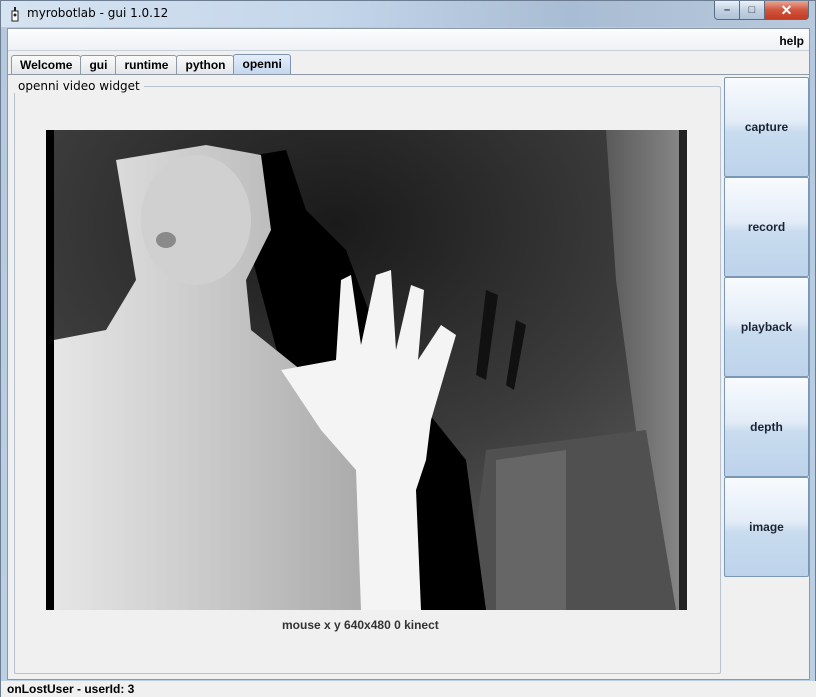 The image size is (816, 697). I want to click on maximize-icon: □, so click(752, 10).